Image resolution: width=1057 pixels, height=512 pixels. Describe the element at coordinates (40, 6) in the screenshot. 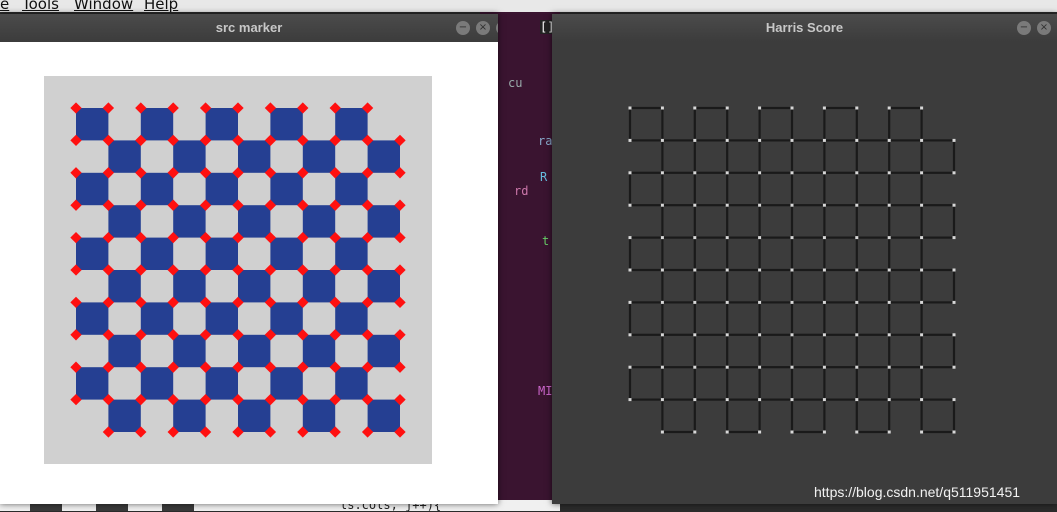

I see `menu-item-tools: Tools` at that location.